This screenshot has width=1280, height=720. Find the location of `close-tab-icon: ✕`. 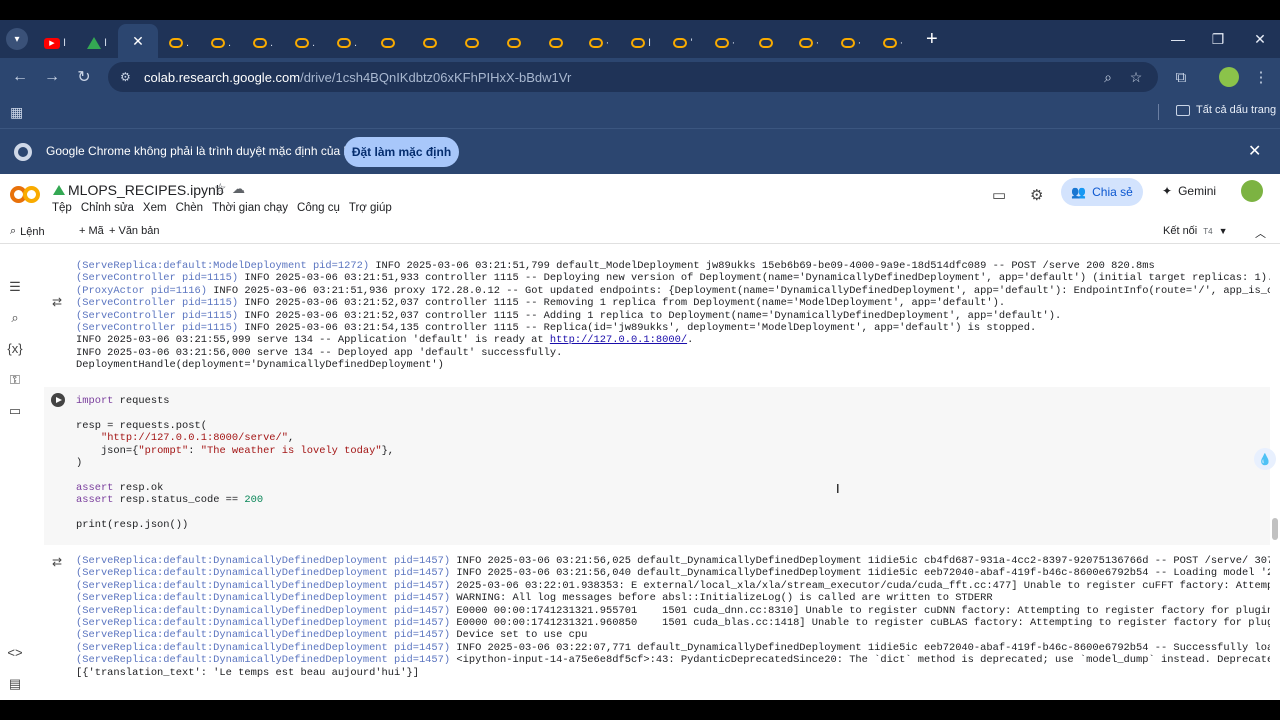

close-tab-icon: ✕ is located at coordinates (138, 41).